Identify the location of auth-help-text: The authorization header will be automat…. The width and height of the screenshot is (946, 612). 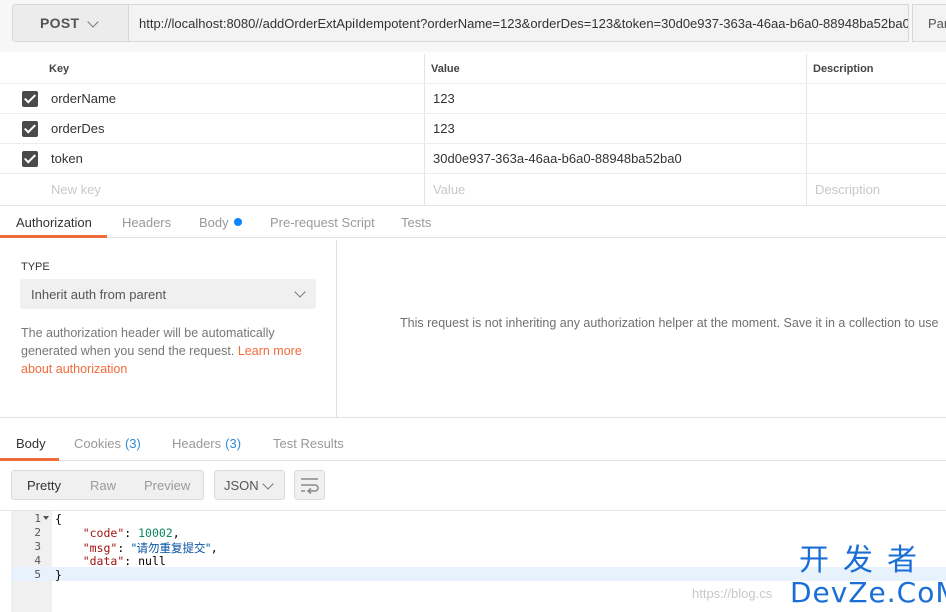
(171, 351).